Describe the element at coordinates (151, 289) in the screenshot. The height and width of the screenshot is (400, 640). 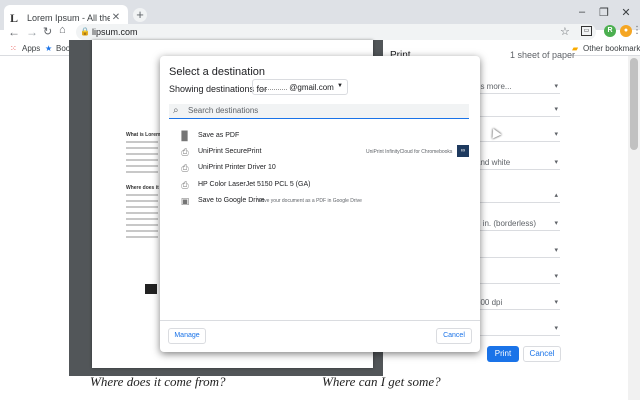
I see `preview-image` at that location.